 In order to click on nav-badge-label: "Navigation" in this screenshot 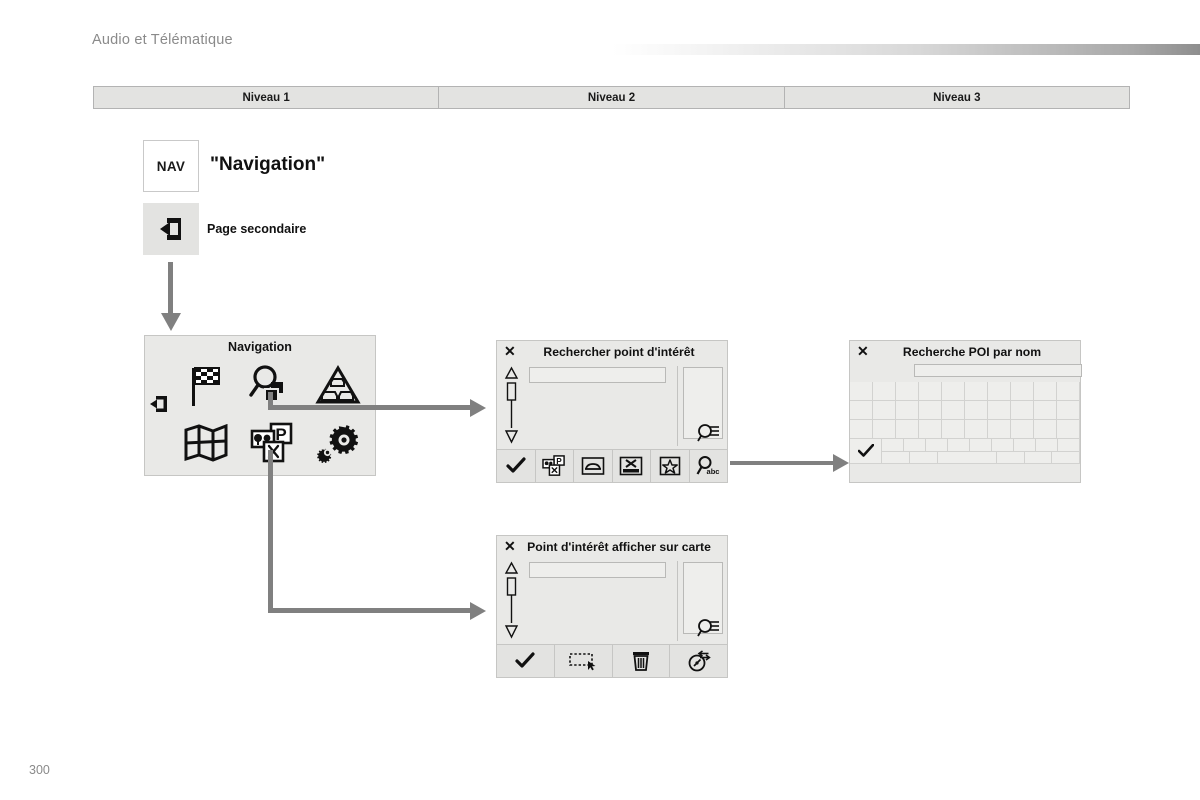, I will do `click(268, 164)`.